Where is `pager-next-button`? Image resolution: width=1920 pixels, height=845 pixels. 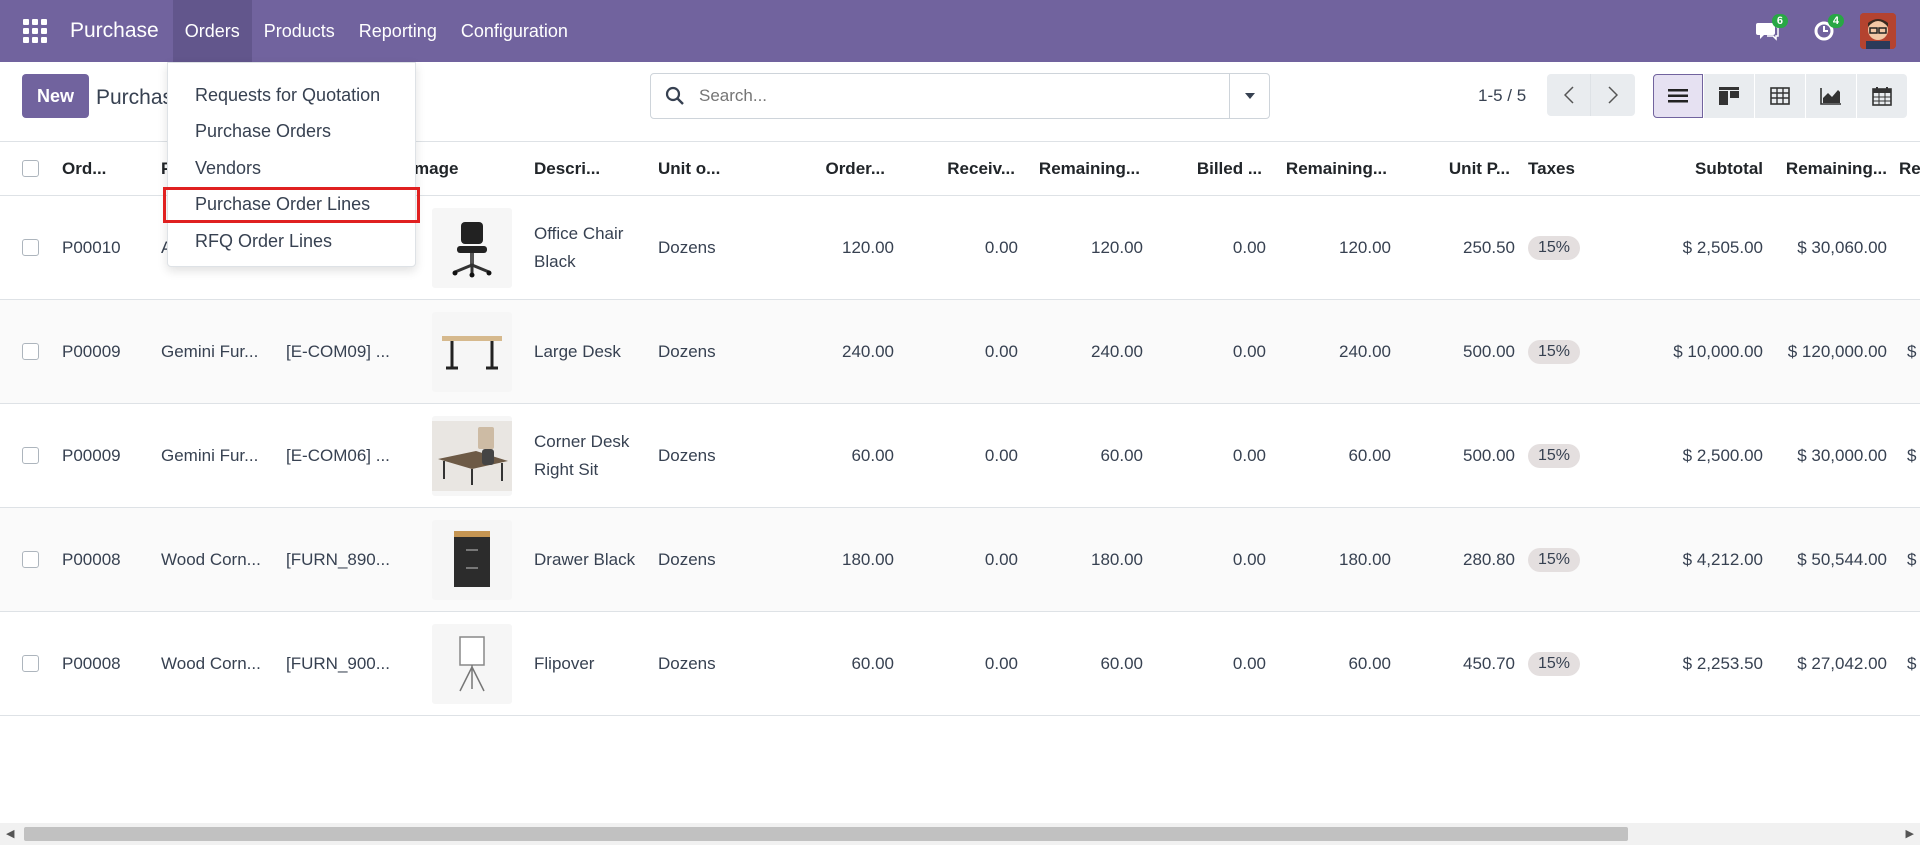 pager-next-button is located at coordinates (1613, 95).